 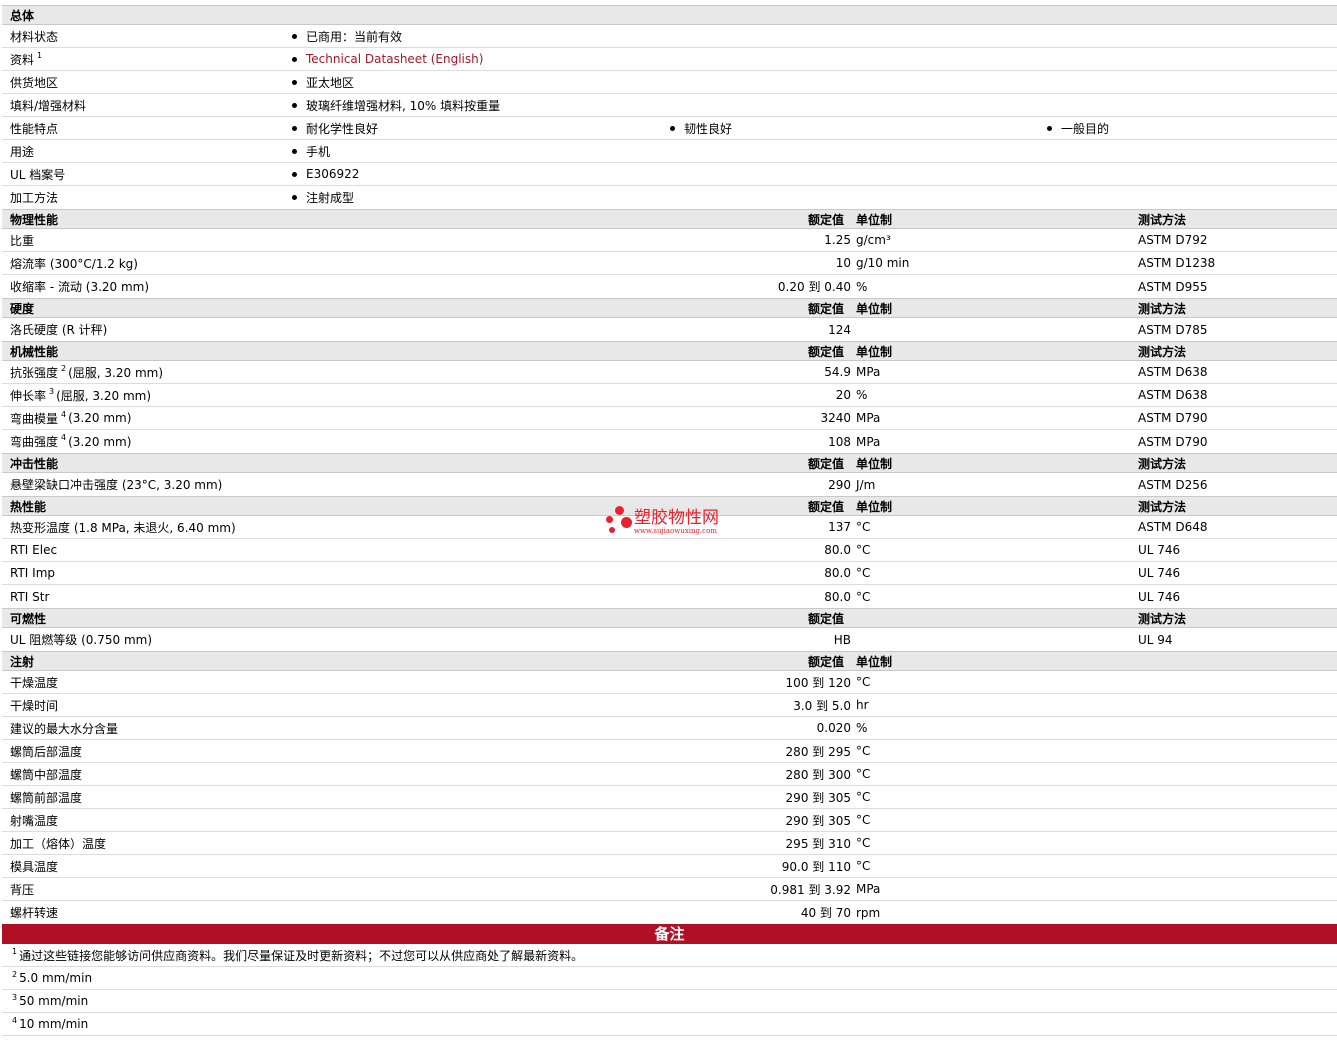 What do you see at coordinates (34, 36) in the screenshot?
I see `row-label: 材料状态` at bounding box center [34, 36].